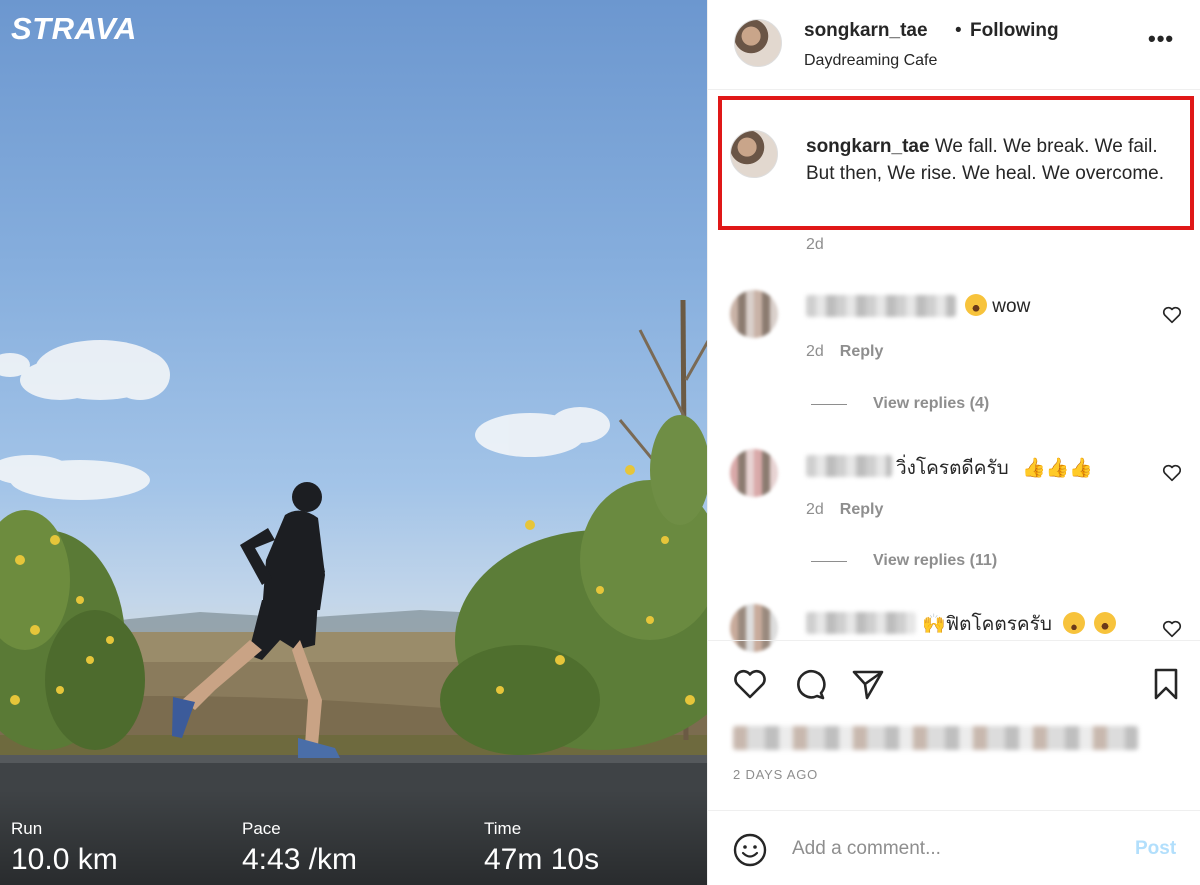  I want to click on blurred-likes, so click(935, 738).